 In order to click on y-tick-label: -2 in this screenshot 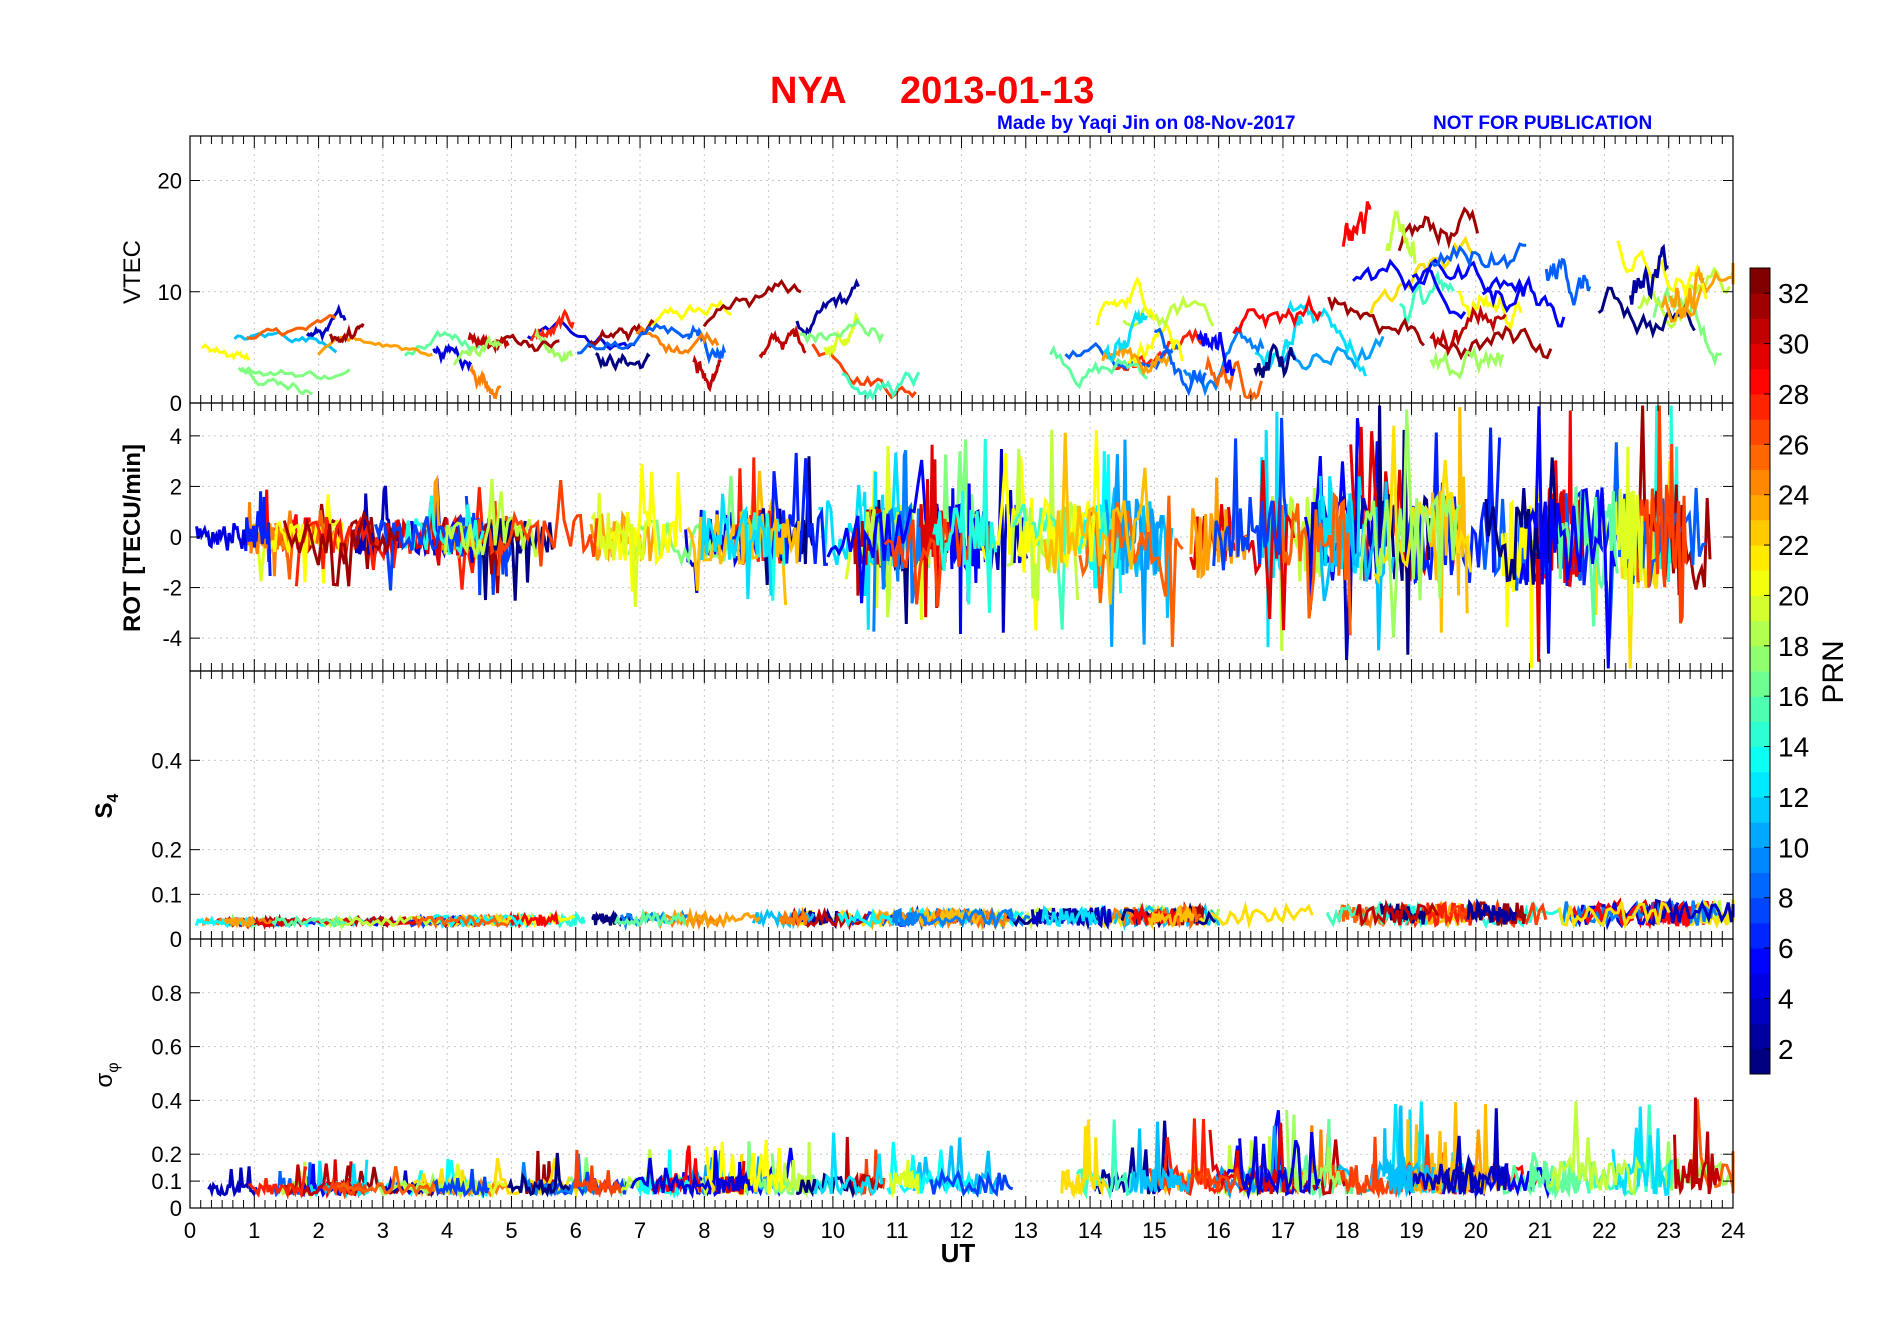, I will do `click(172, 588)`.